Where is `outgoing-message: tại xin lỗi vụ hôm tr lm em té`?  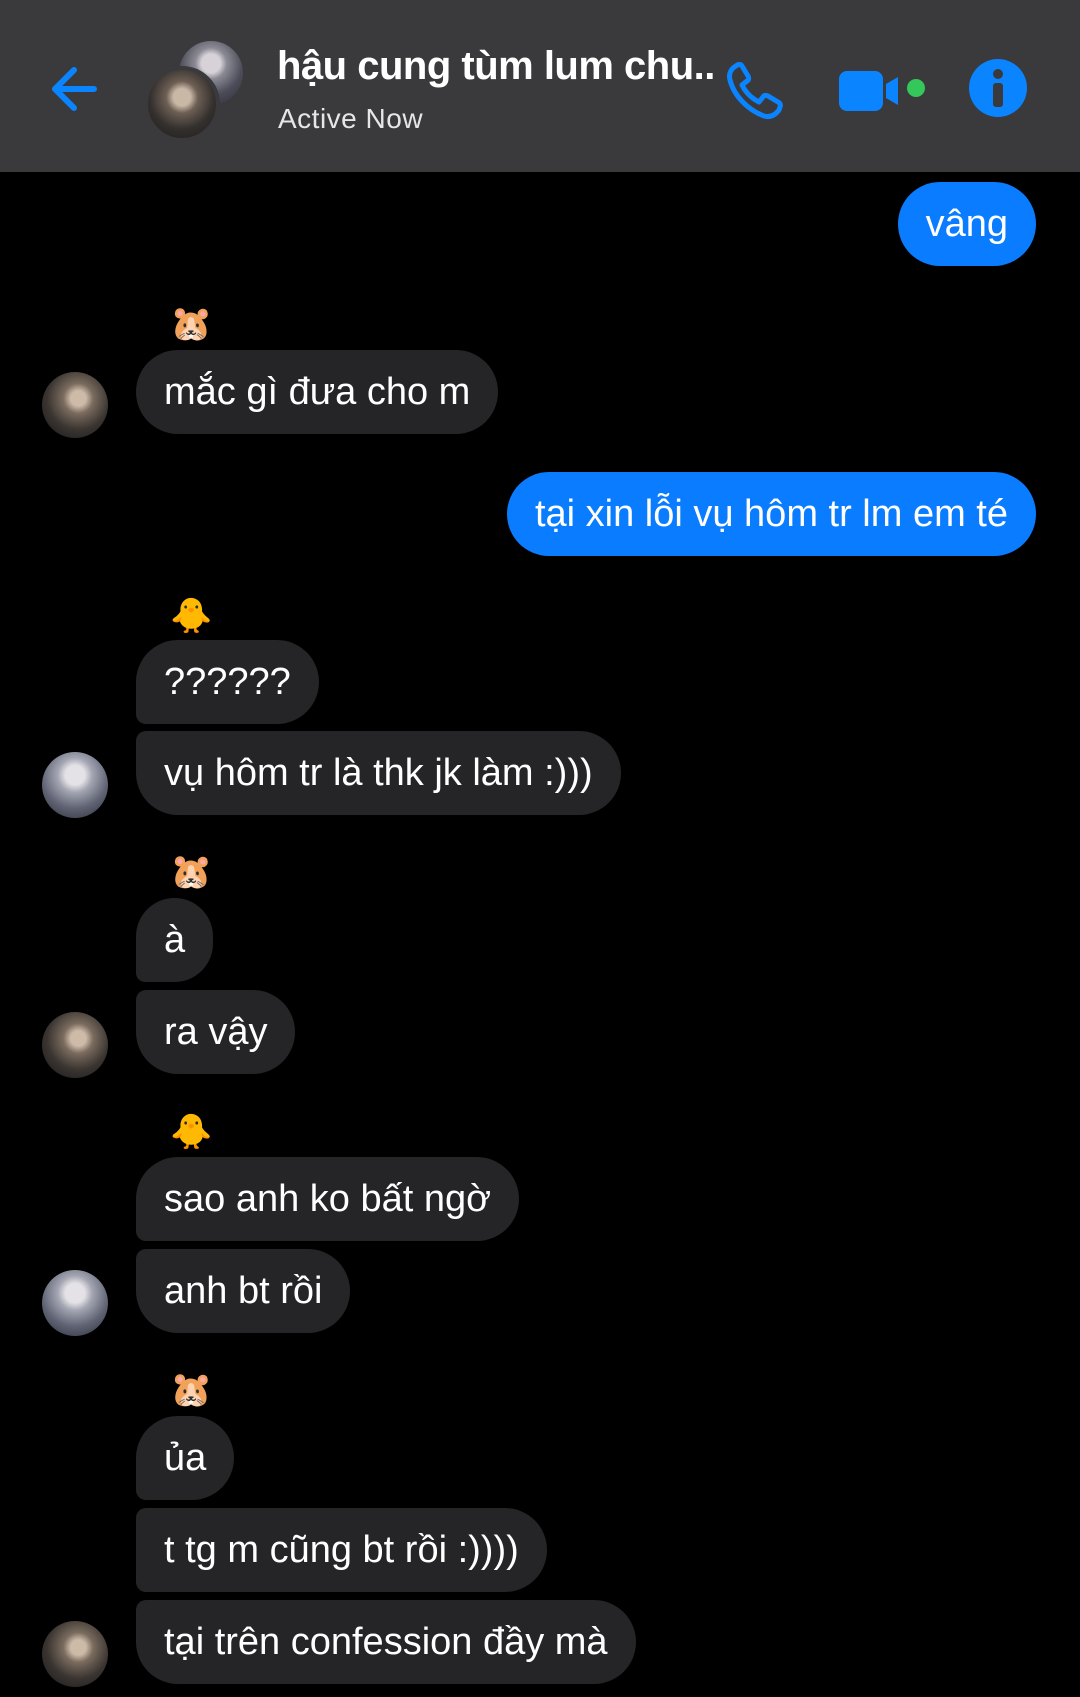
outgoing-message: tại xin lỗi vụ hôm tr lm em té is located at coordinates (771, 514).